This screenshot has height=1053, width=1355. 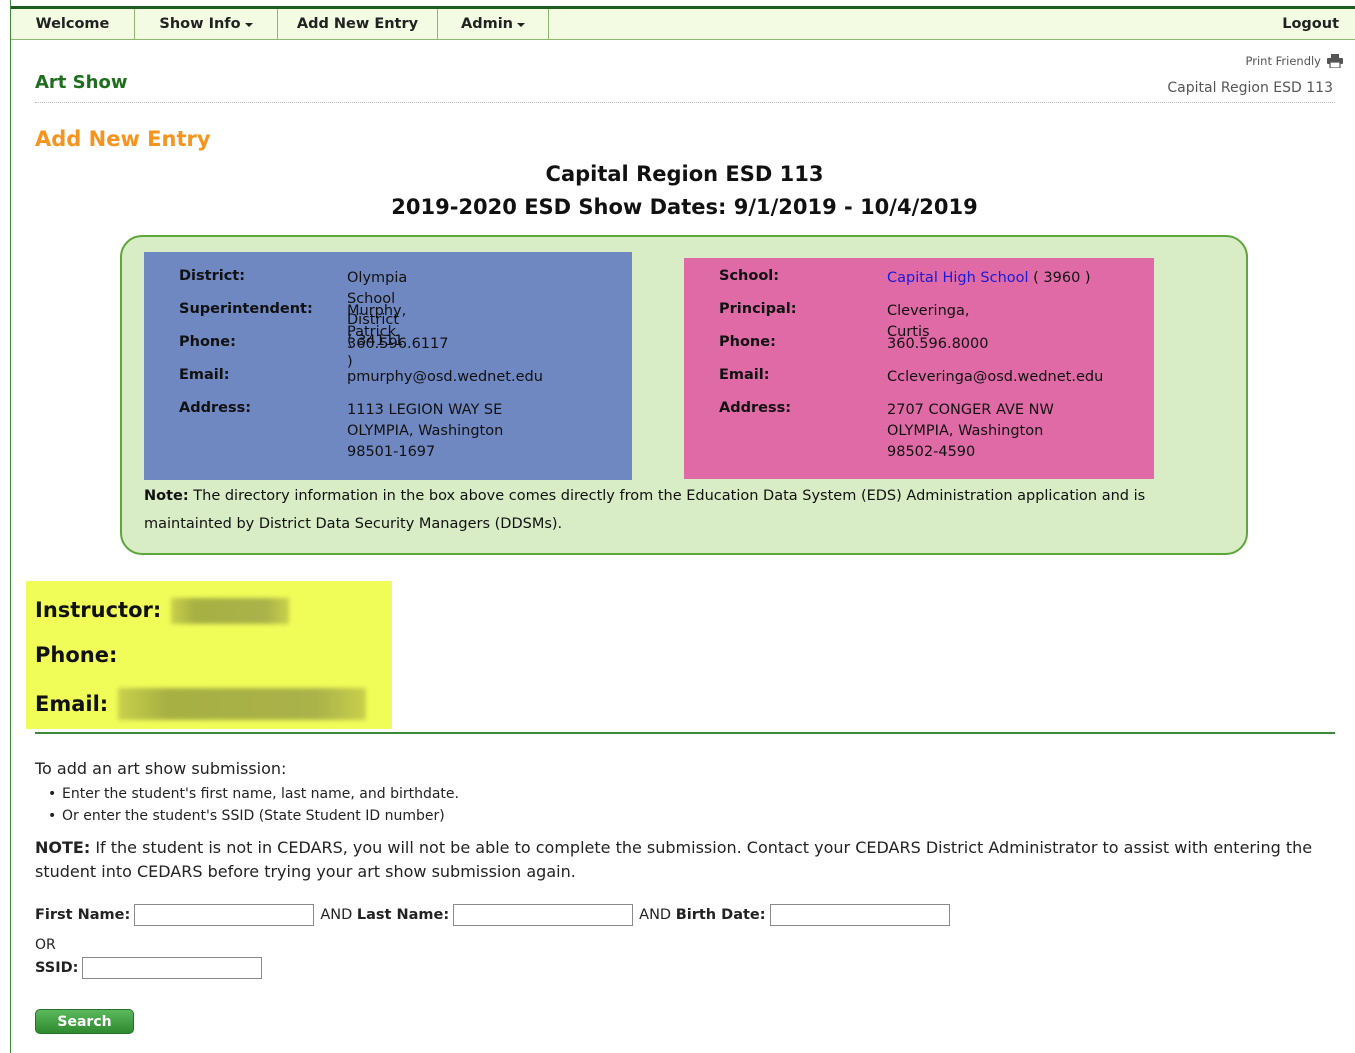 What do you see at coordinates (76, 655) in the screenshot?
I see `instructor-phone-label: Phone:` at bounding box center [76, 655].